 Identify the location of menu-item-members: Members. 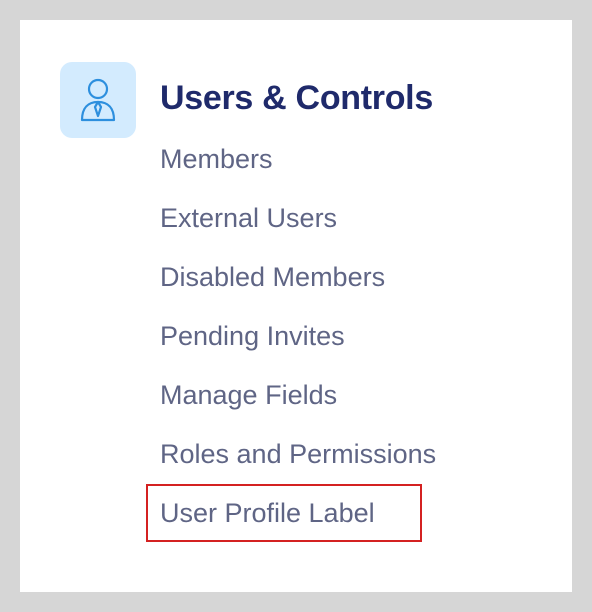
(298, 166).